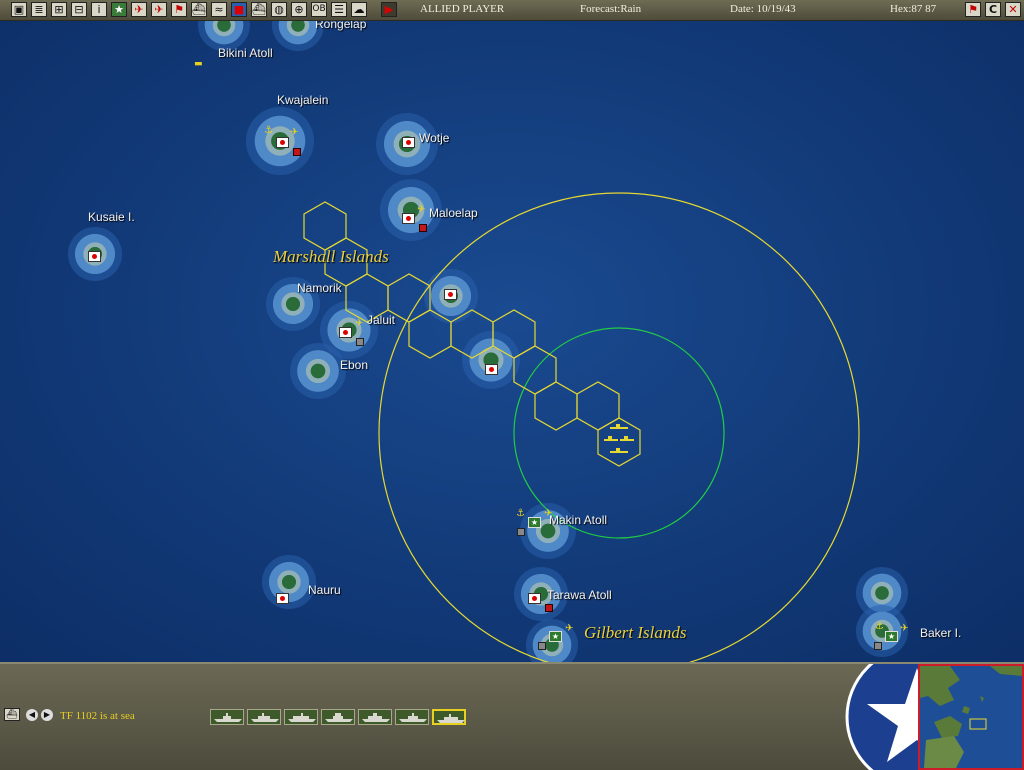  What do you see at coordinates (763, 9) in the screenshot?
I see `date-label: Date: 10/19/43` at bounding box center [763, 9].